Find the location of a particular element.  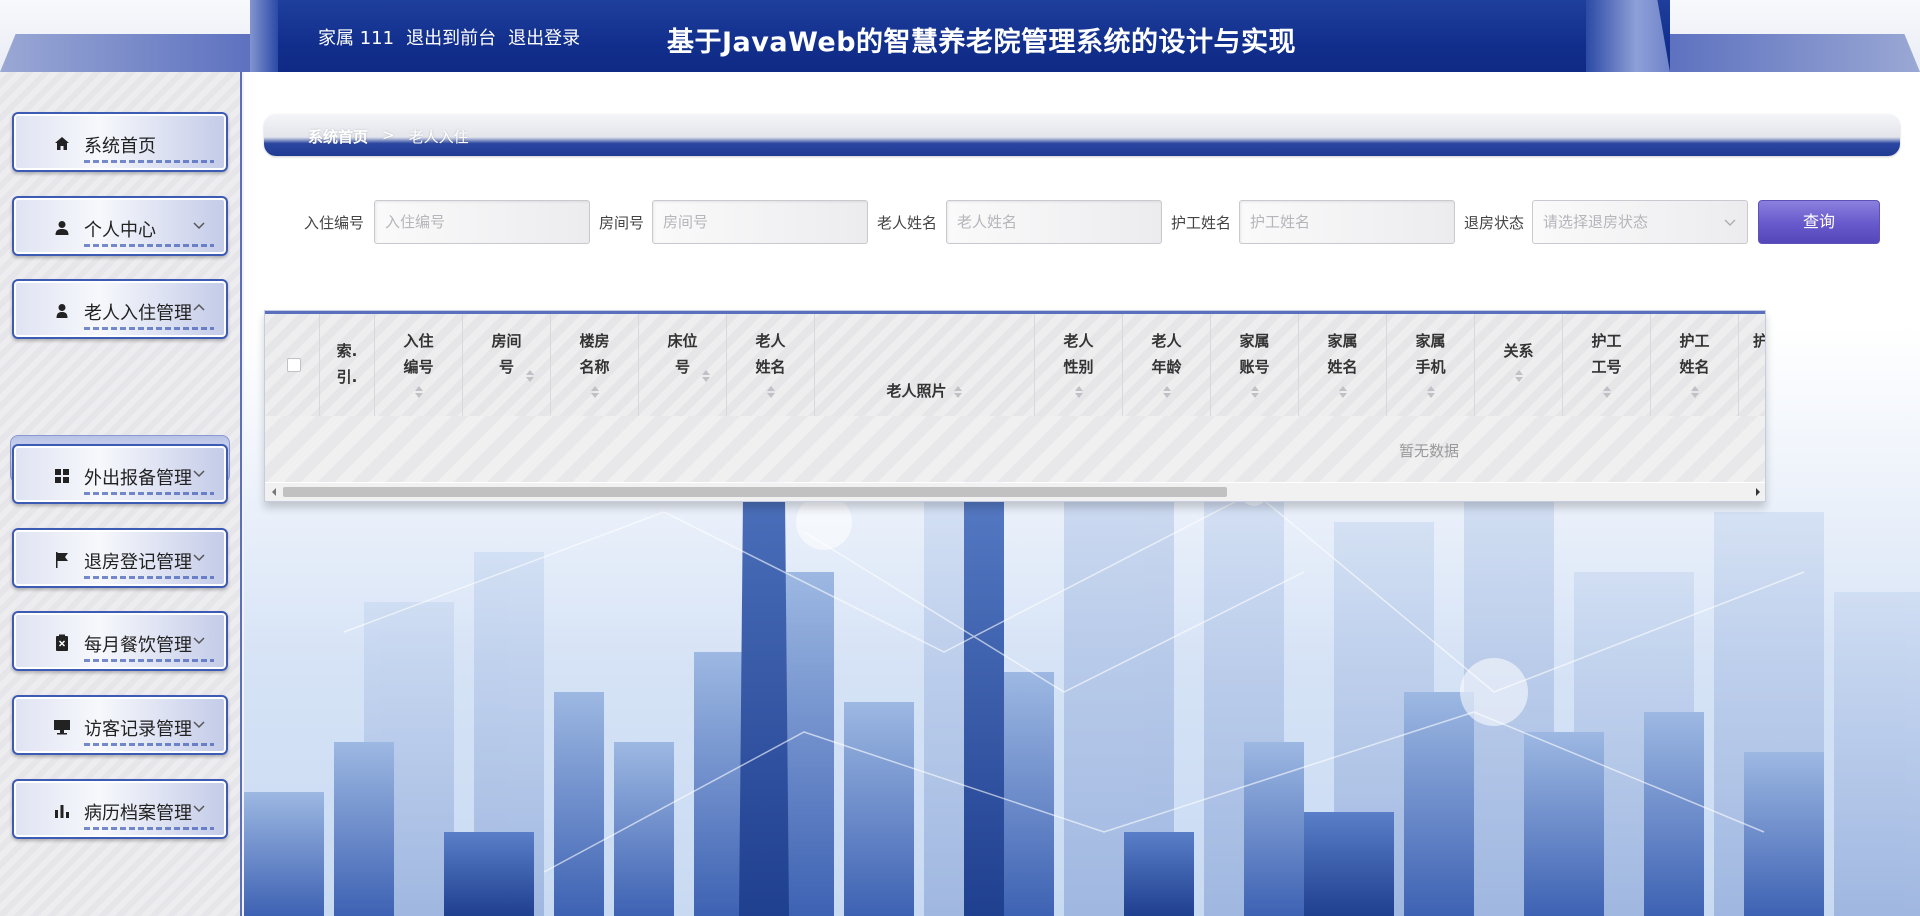

header-band-edge-right is located at coordinates (1628, 36).